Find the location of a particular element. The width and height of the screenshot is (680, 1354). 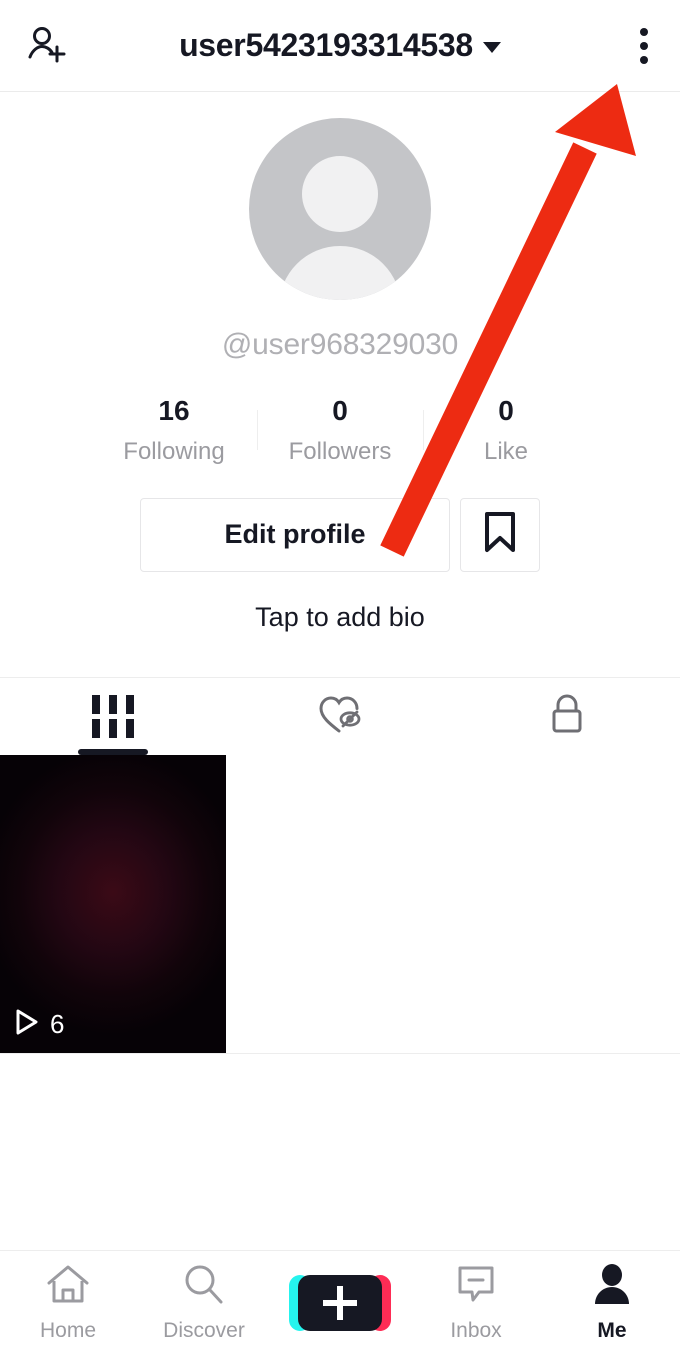

create-plus-icon is located at coordinates (340, 1302).